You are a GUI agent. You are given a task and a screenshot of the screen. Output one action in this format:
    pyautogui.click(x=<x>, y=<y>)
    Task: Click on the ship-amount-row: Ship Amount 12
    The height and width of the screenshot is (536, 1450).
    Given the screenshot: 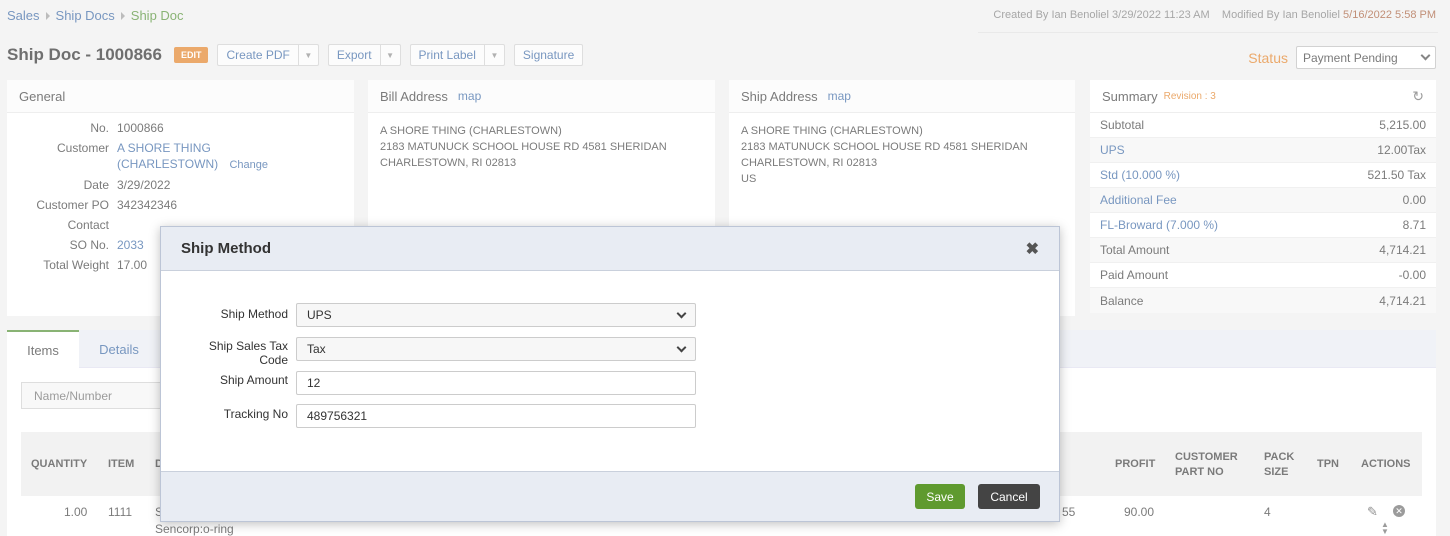 What is the action you would take?
    pyautogui.click(x=521, y=383)
    